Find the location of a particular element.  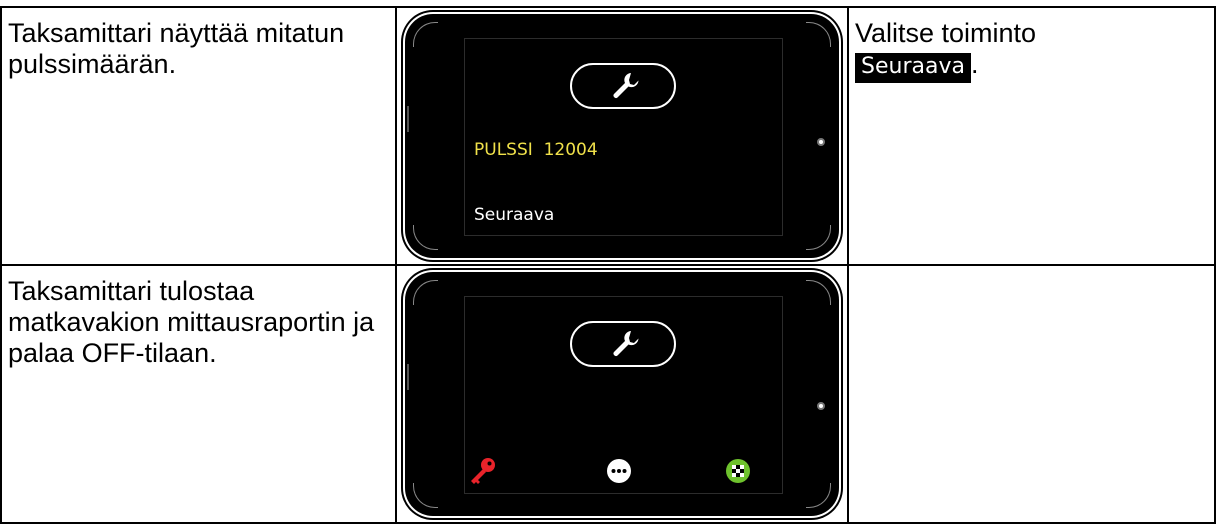

device-display: PULSSI 12004 Seuraava is located at coordinates (623, 137).